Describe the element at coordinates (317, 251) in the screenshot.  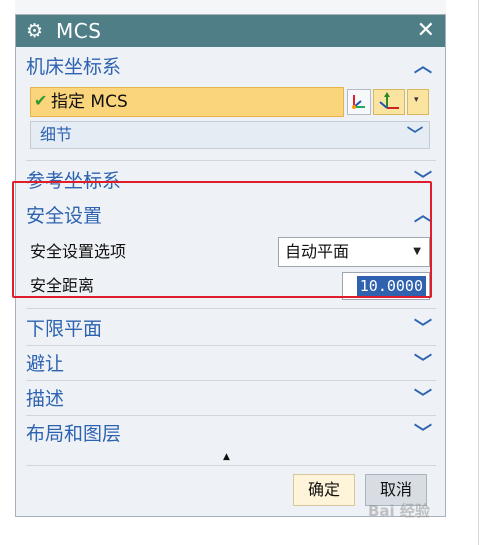
I see `clearance-option-value: 自动平面` at that location.